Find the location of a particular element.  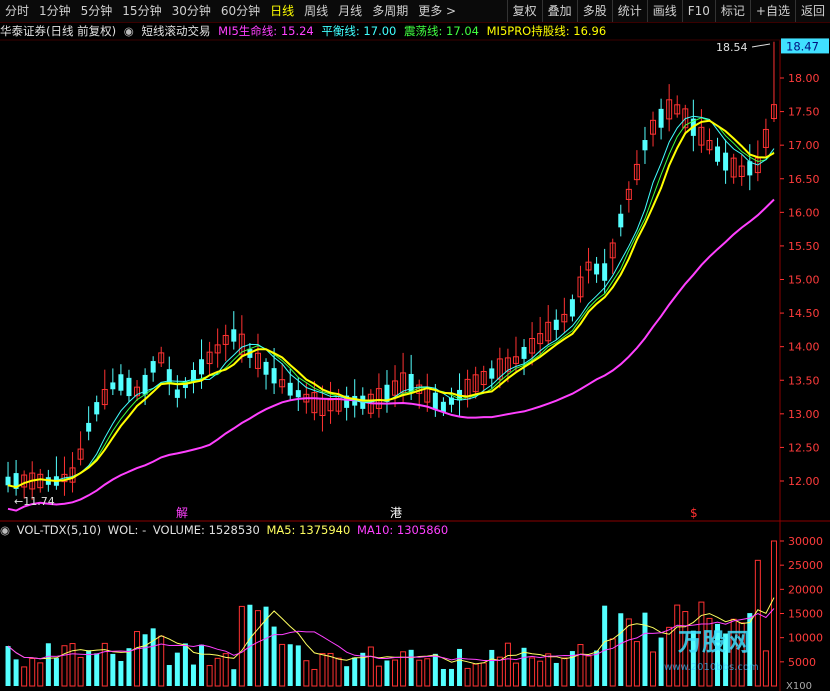

volume-unit-label: X100 is located at coordinates (799, 686).